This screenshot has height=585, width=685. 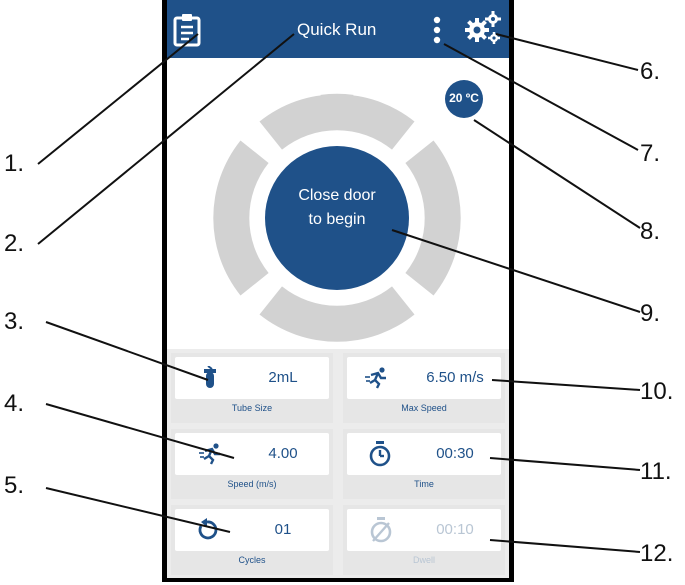 What do you see at coordinates (14, 485) in the screenshot?
I see `callout-5: 5.` at bounding box center [14, 485].